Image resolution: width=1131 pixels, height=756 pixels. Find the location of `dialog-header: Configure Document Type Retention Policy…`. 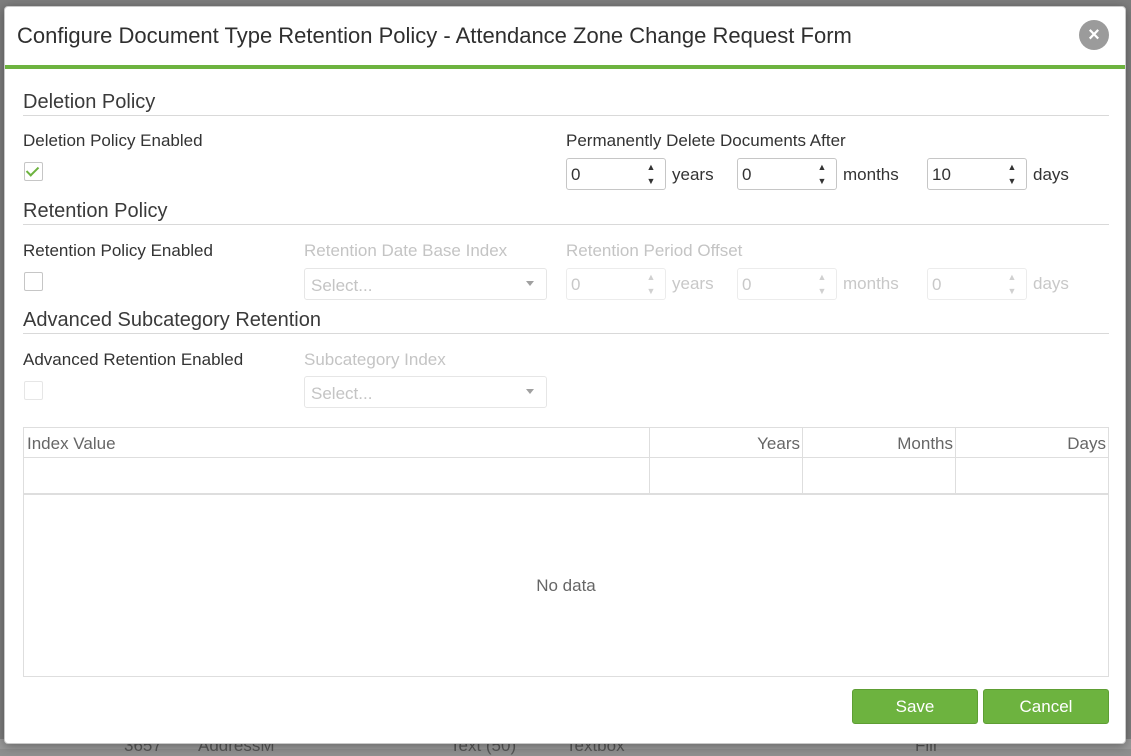

dialog-header: Configure Document Type Retention Policy… is located at coordinates (565, 38).